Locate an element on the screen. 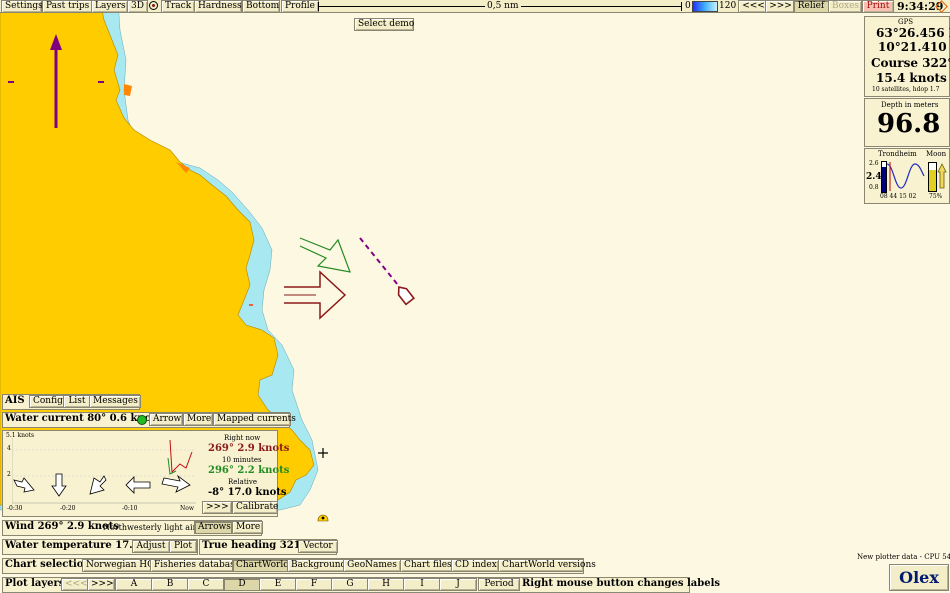 Image resolution: width=950 pixels, height=593 pixels. current-history-plot is located at coordinates (104, 471).